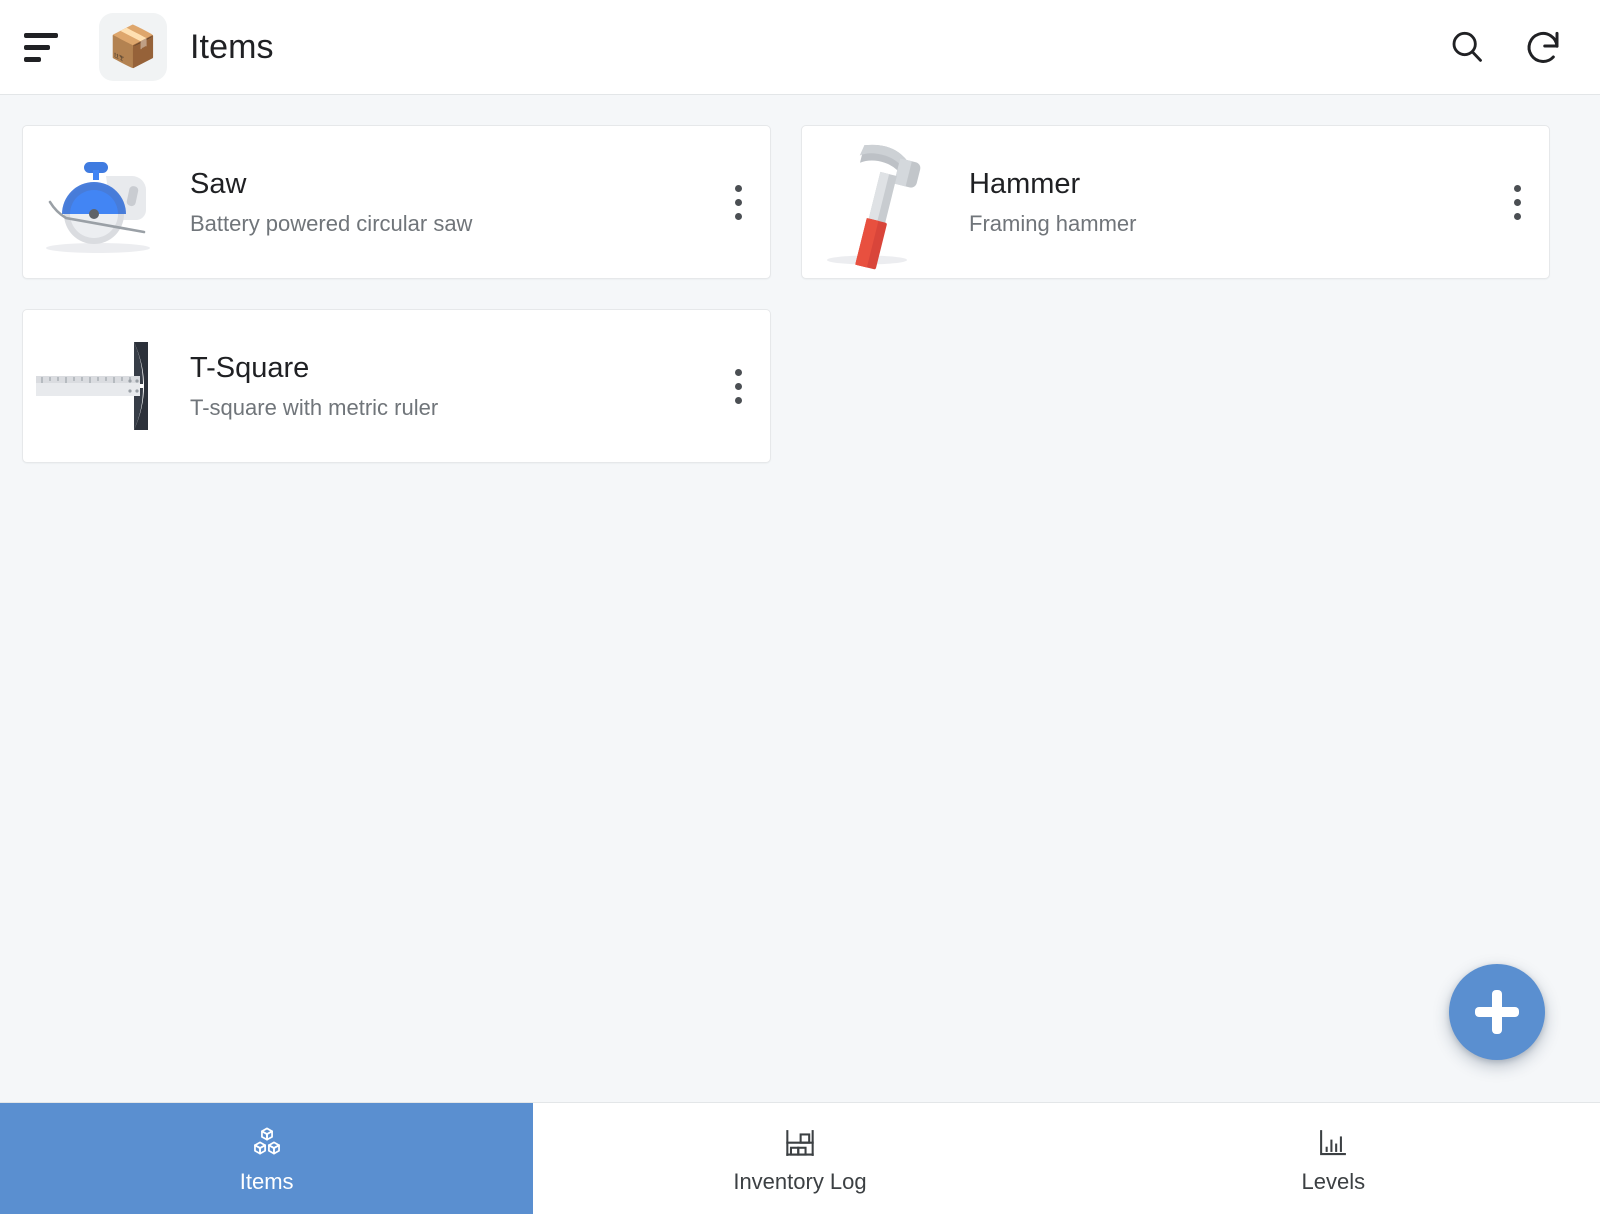  I want to click on short-menu-icon, so click(45, 47).